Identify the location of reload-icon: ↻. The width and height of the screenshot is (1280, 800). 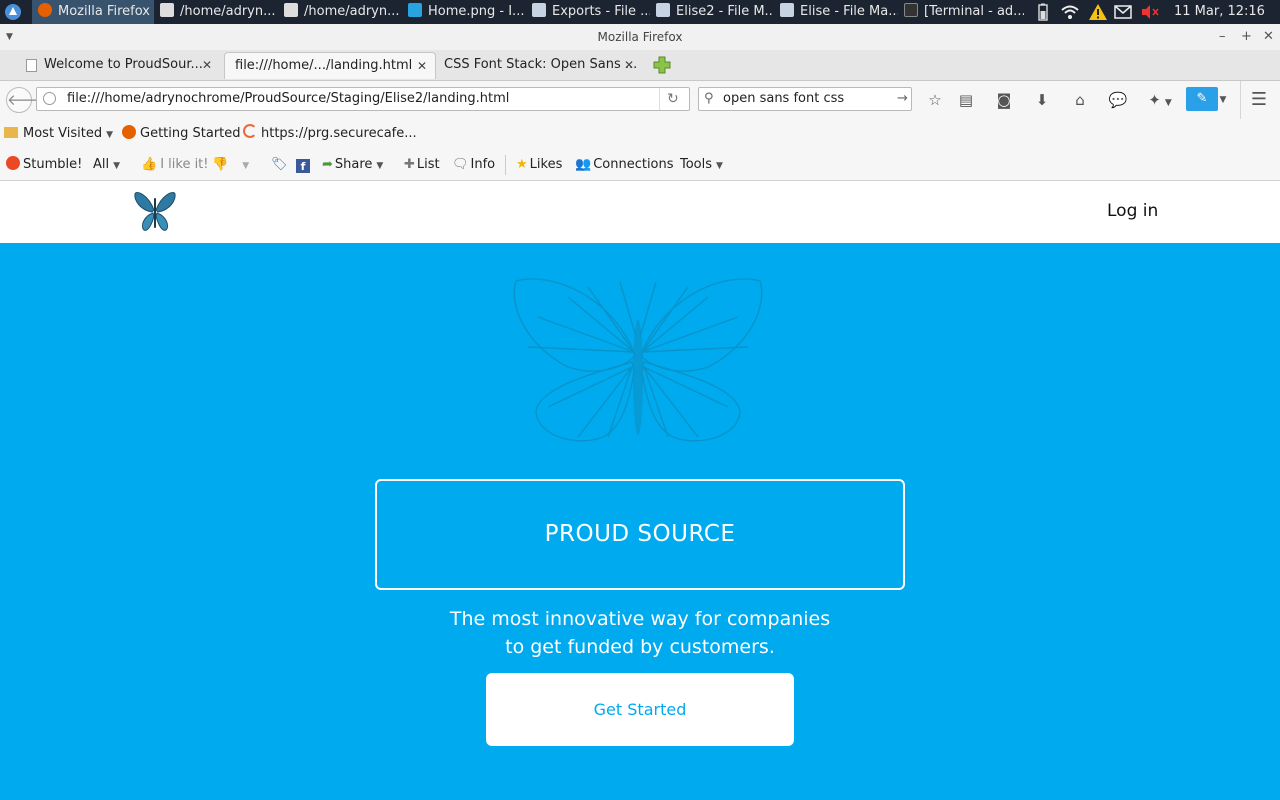
(673, 99).